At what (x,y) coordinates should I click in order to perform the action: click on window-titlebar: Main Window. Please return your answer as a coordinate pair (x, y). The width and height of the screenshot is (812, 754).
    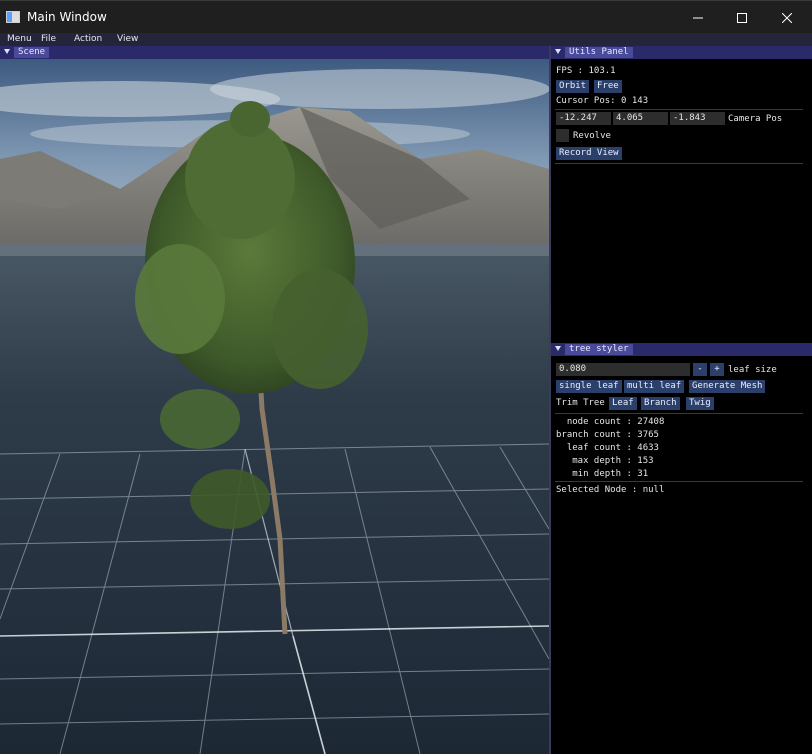
    Looking at the image, I should click on (406, 16).